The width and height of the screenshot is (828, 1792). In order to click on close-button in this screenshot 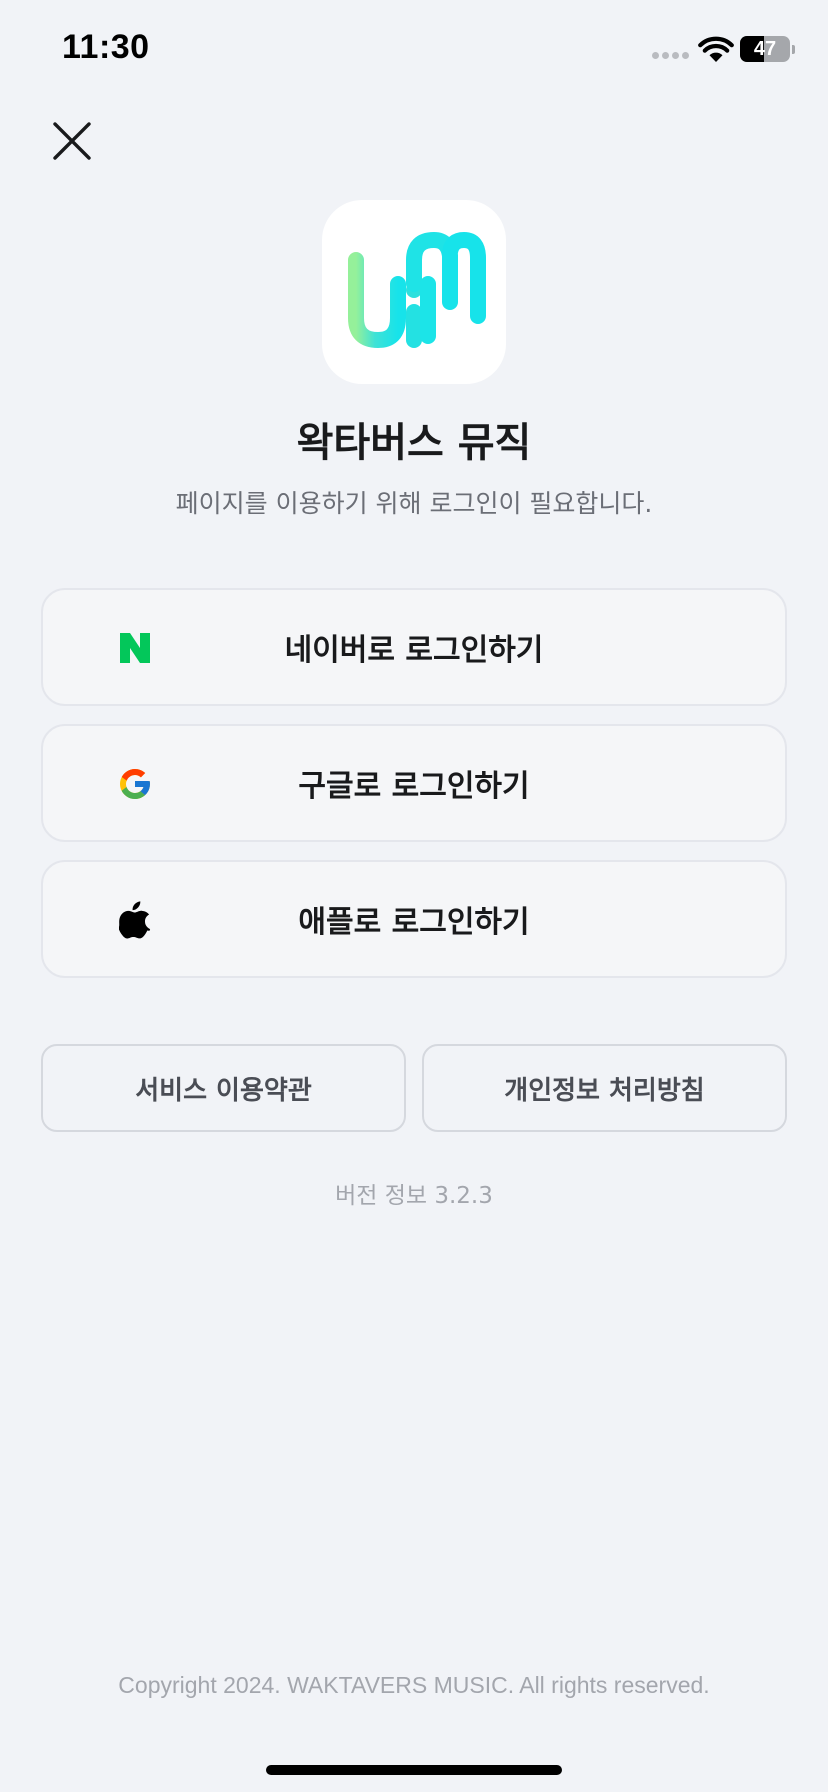, I will do `click(72, 140)`.